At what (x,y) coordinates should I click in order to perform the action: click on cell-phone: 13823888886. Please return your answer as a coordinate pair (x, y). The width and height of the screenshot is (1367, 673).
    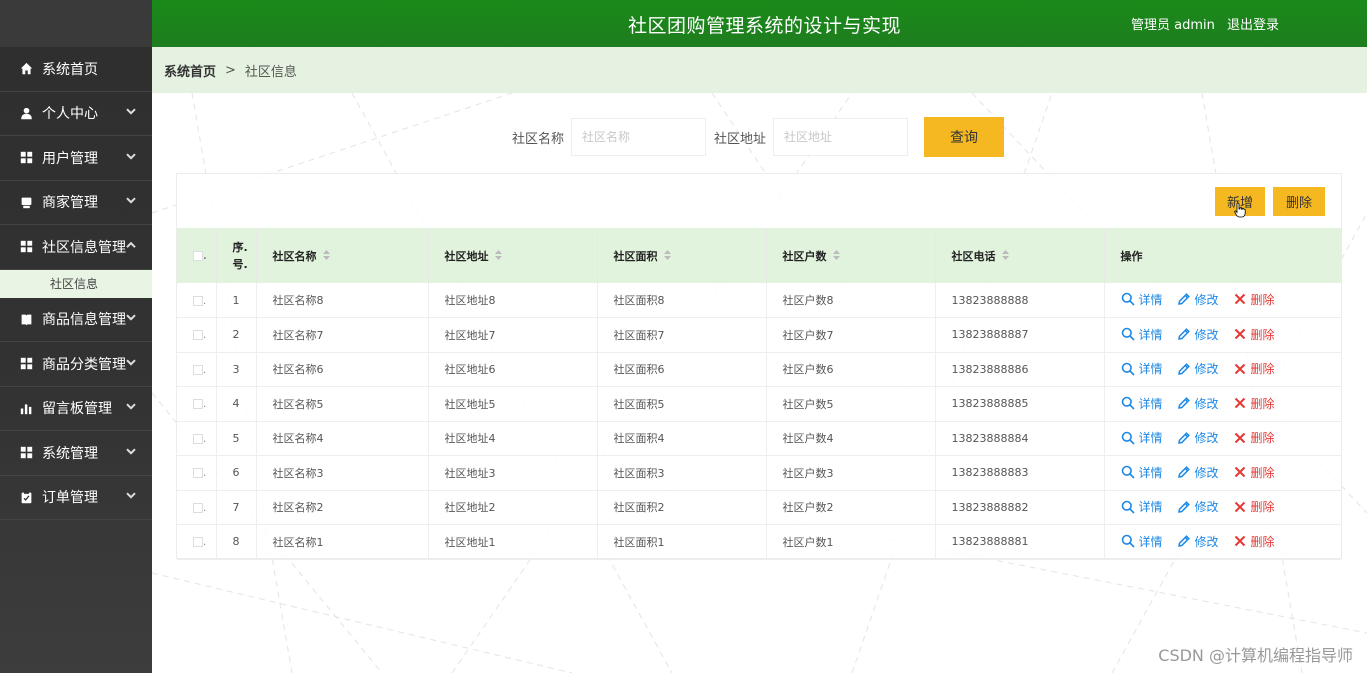
    Looking at the image, I should click on (1020, 369).